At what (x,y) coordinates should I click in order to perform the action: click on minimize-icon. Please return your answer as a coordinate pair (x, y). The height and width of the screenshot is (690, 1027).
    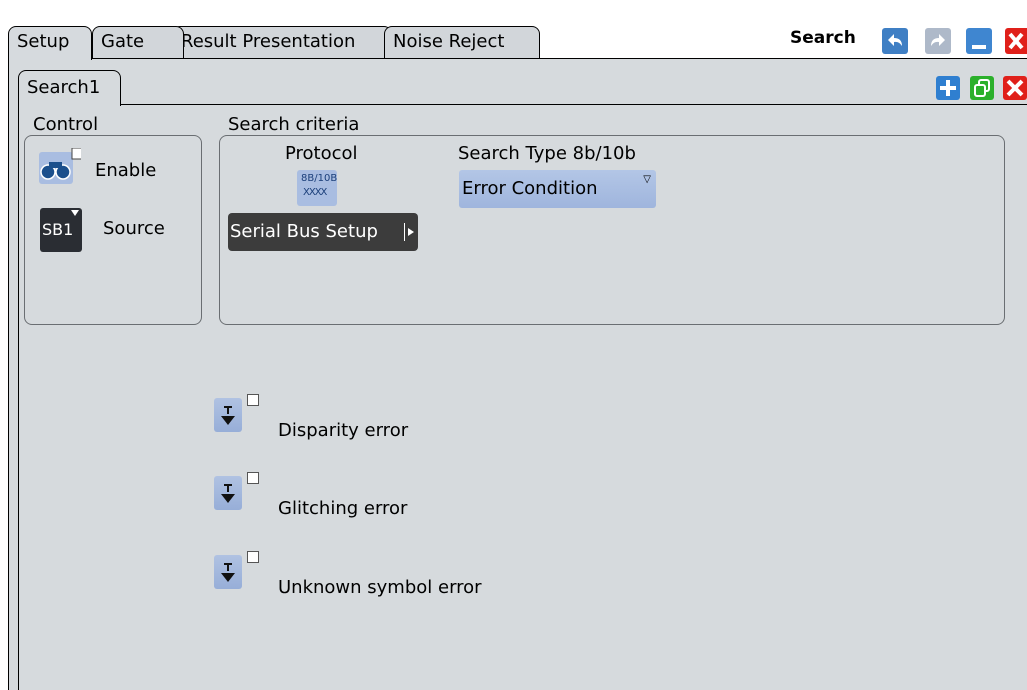
    Looking at the image, I should click on (979, 41).